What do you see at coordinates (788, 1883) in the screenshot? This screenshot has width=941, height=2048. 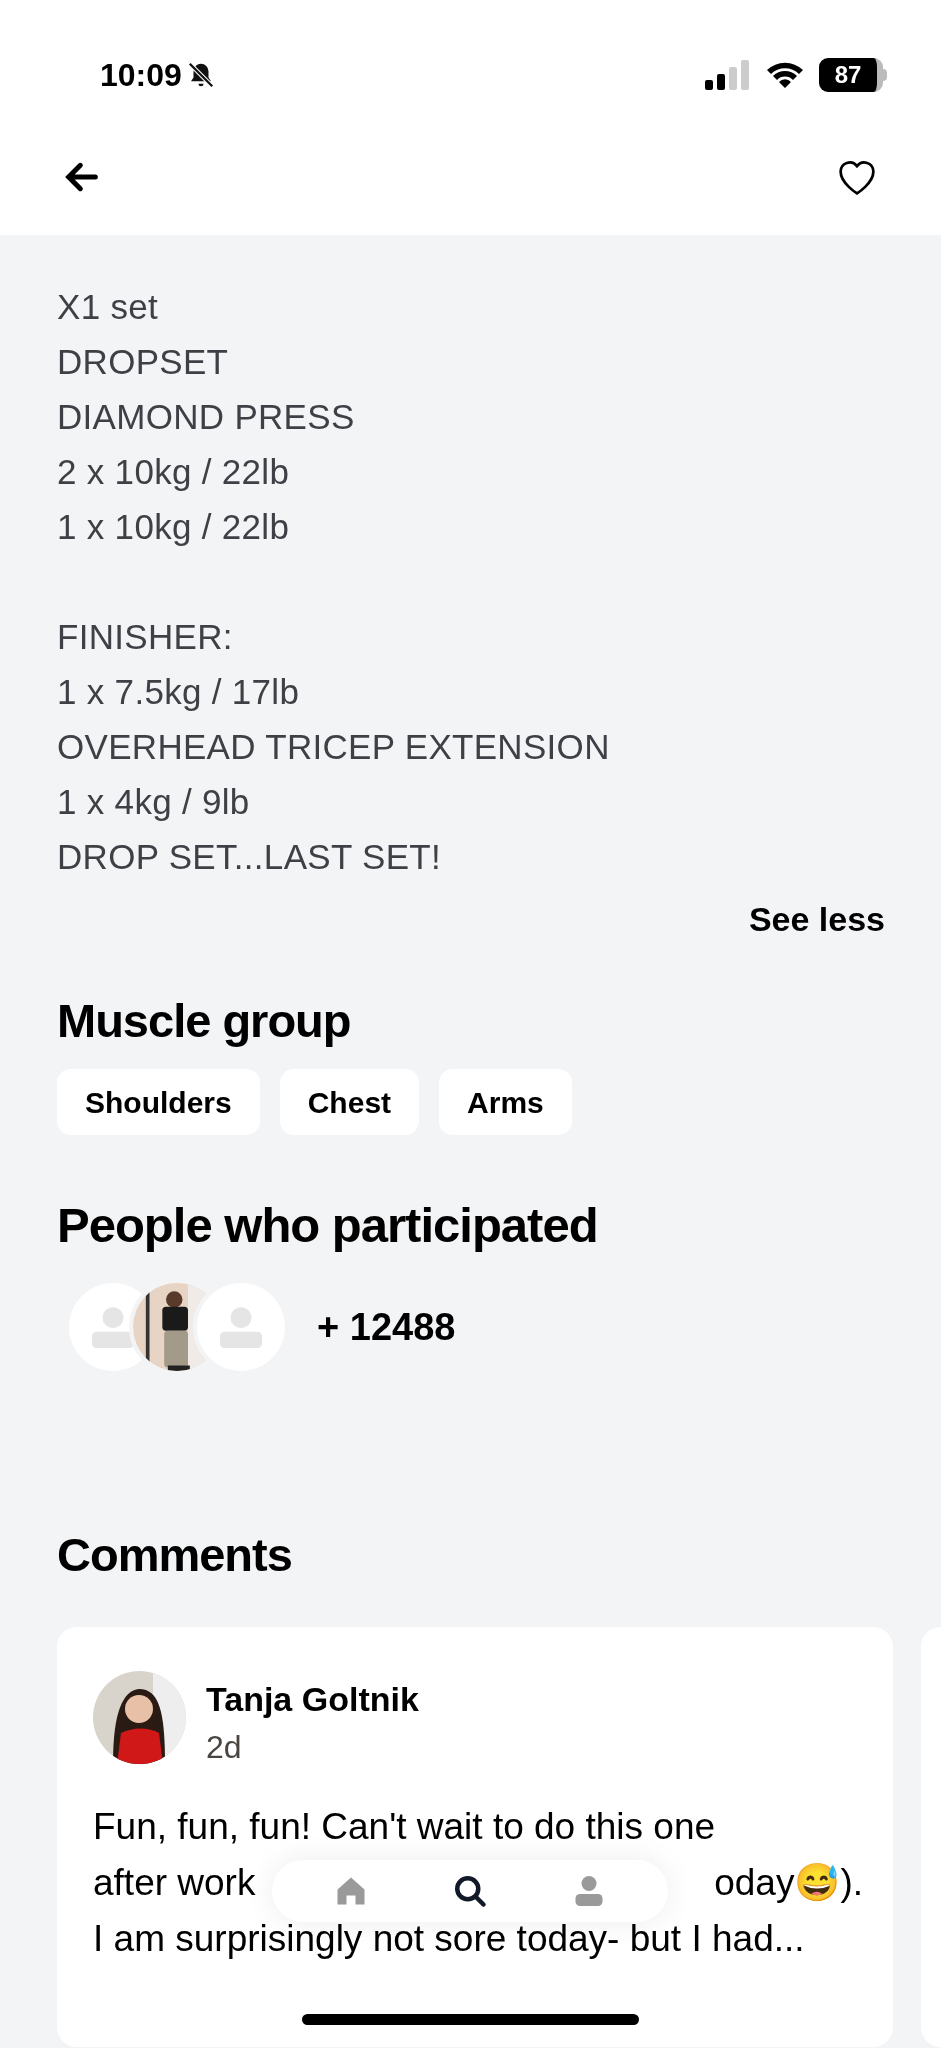 I see `comment-text: oday😅).` at bounding box center [788, 1883].